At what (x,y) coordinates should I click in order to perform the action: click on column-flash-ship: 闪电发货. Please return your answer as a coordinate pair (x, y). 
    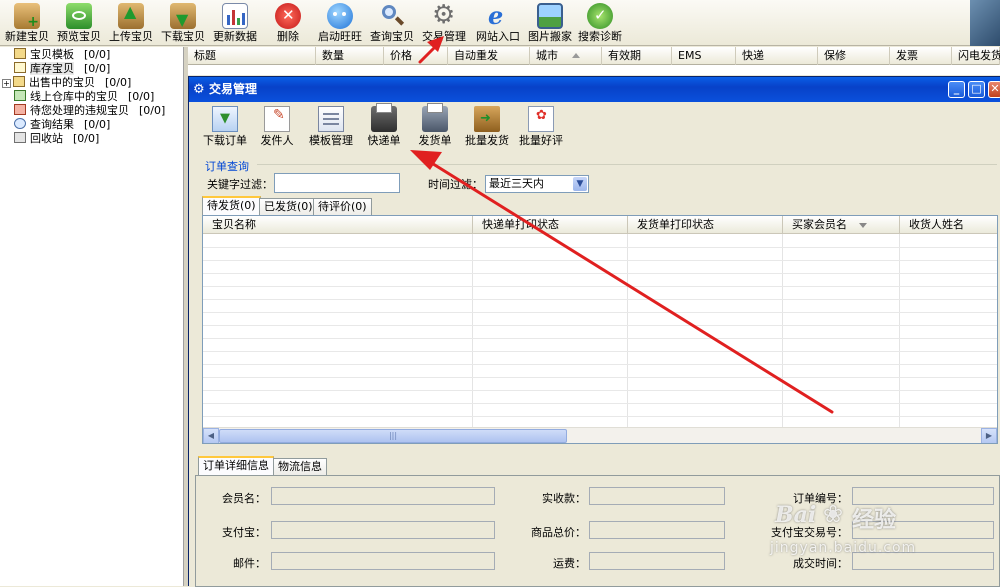
    Looking at the image, I should click on (976, 56).